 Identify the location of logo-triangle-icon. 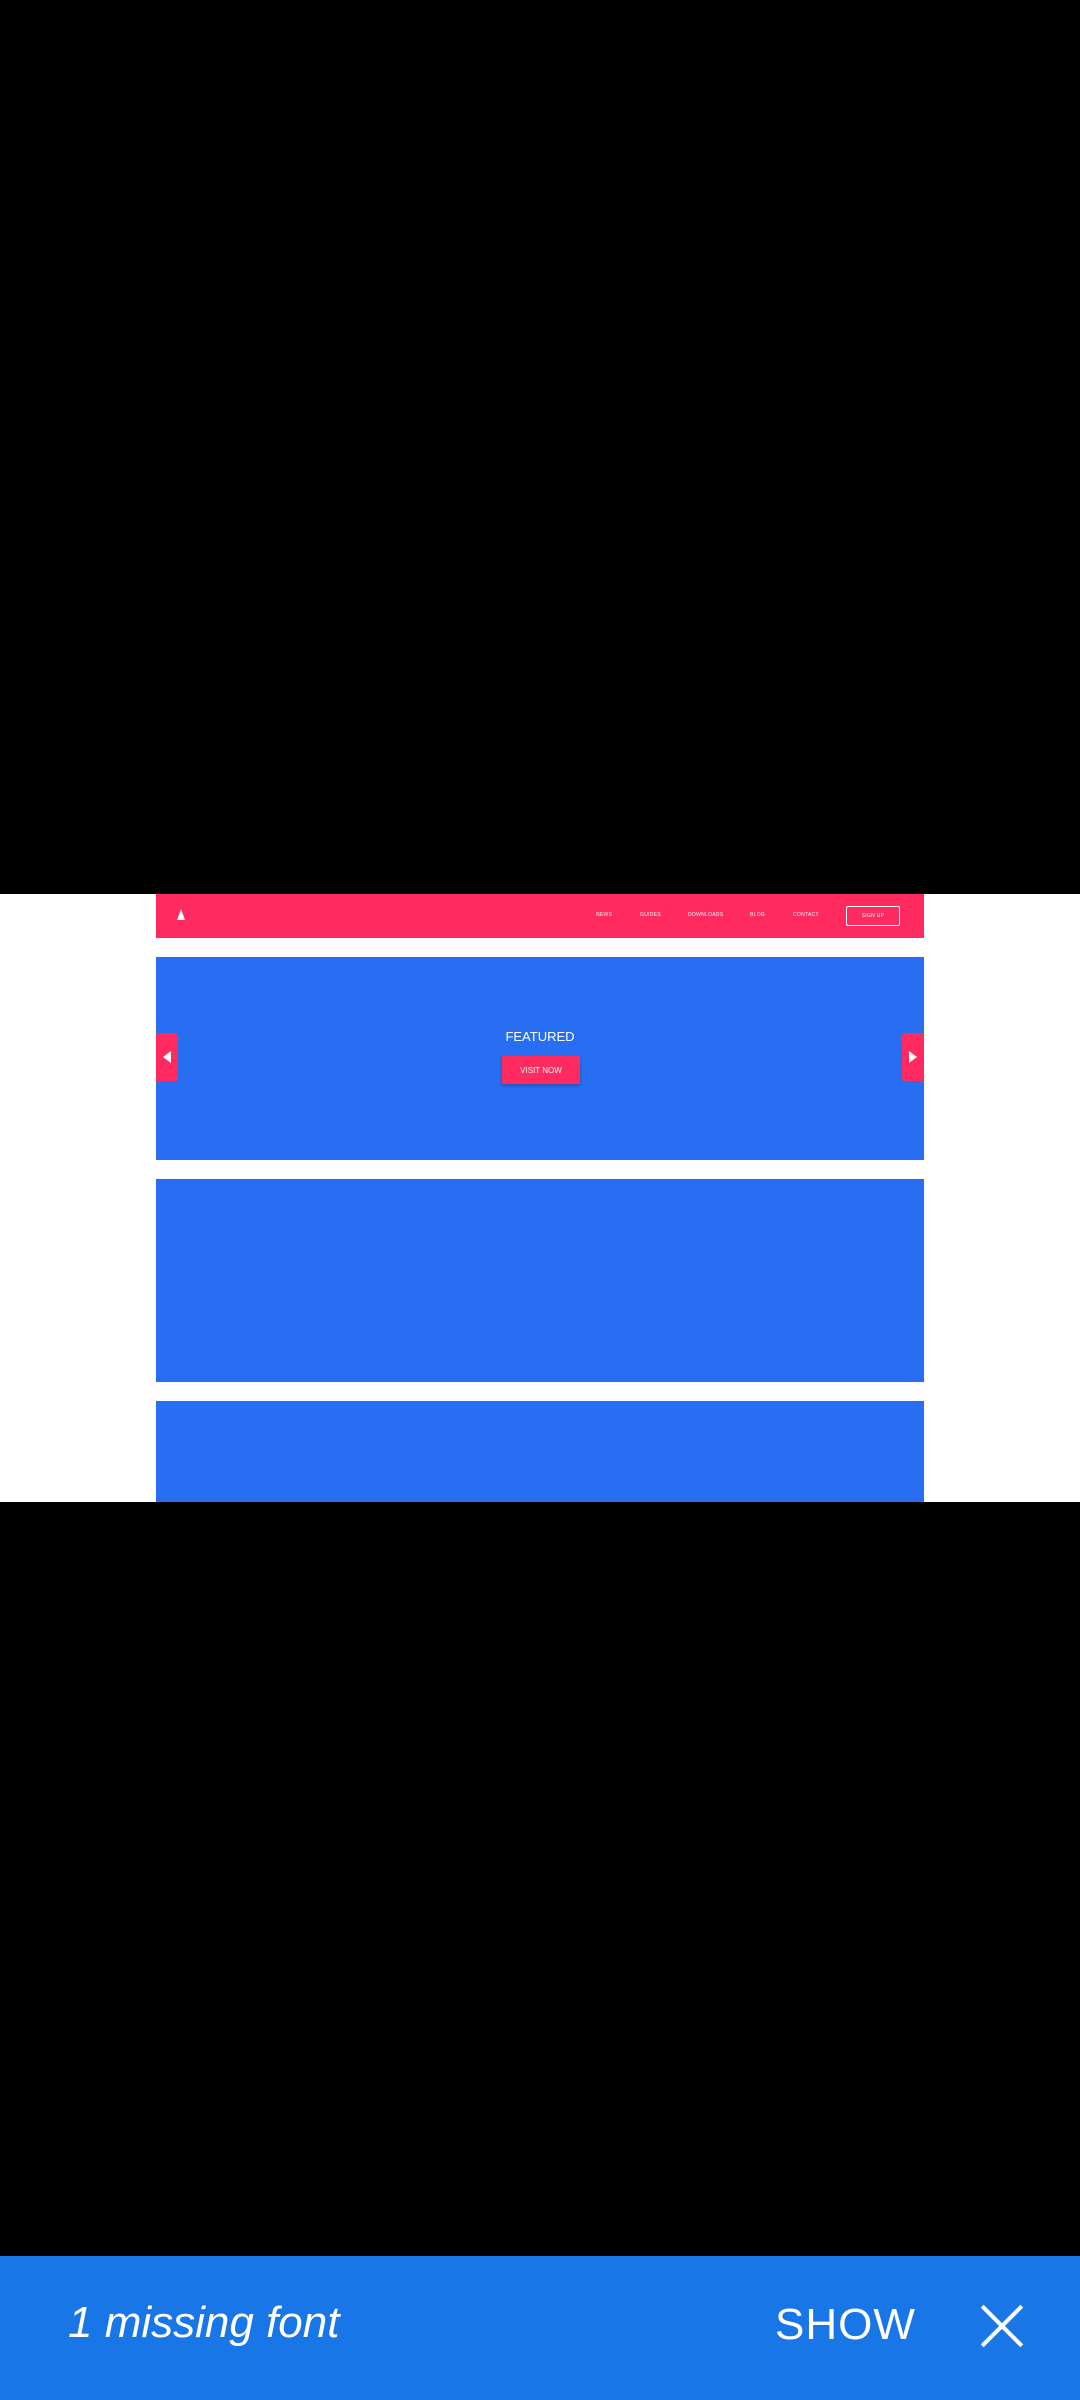
(181, 914).